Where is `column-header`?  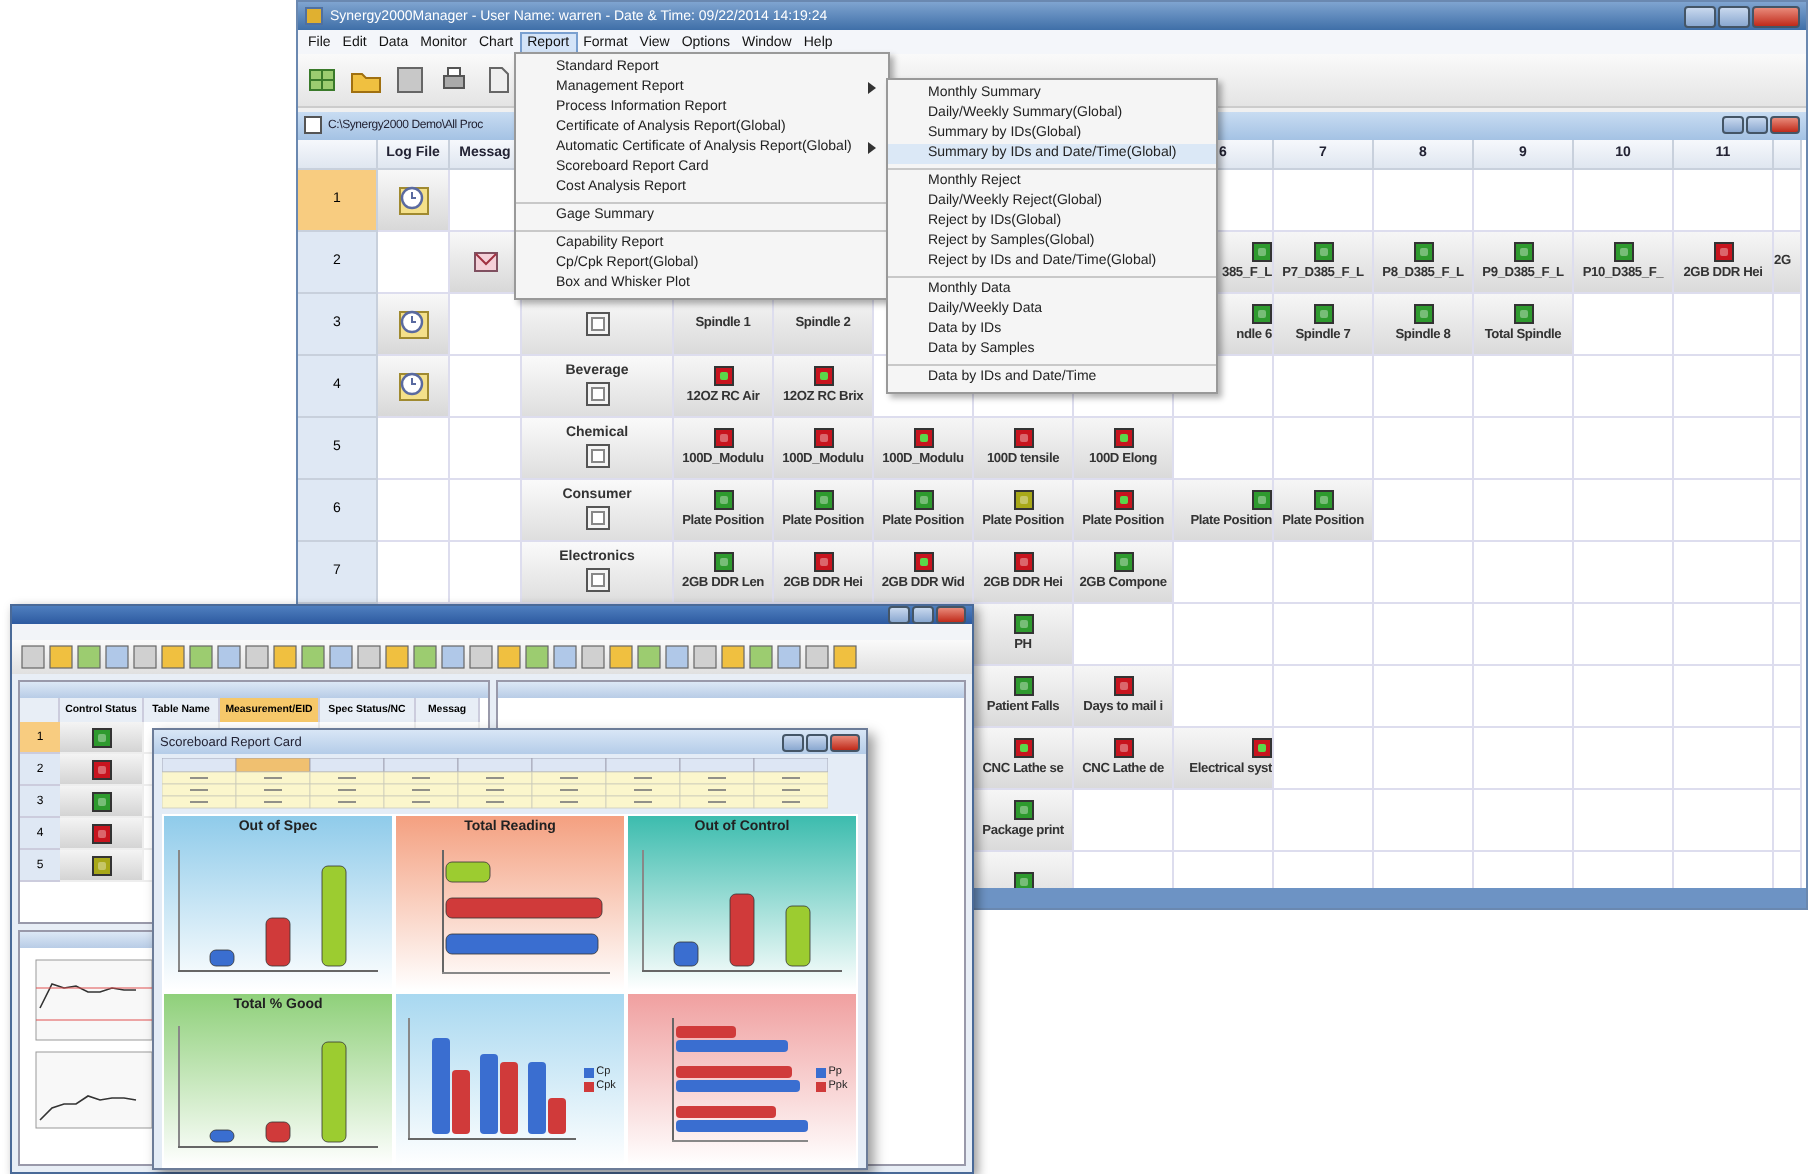
column-header is located at coordinates (1788, 154).